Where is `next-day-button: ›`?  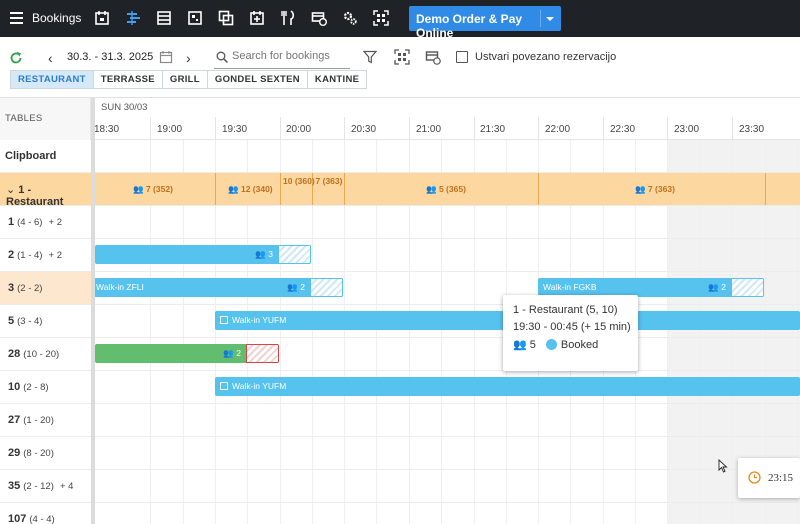
next-day-button: › is located at coordinates (188, 58).